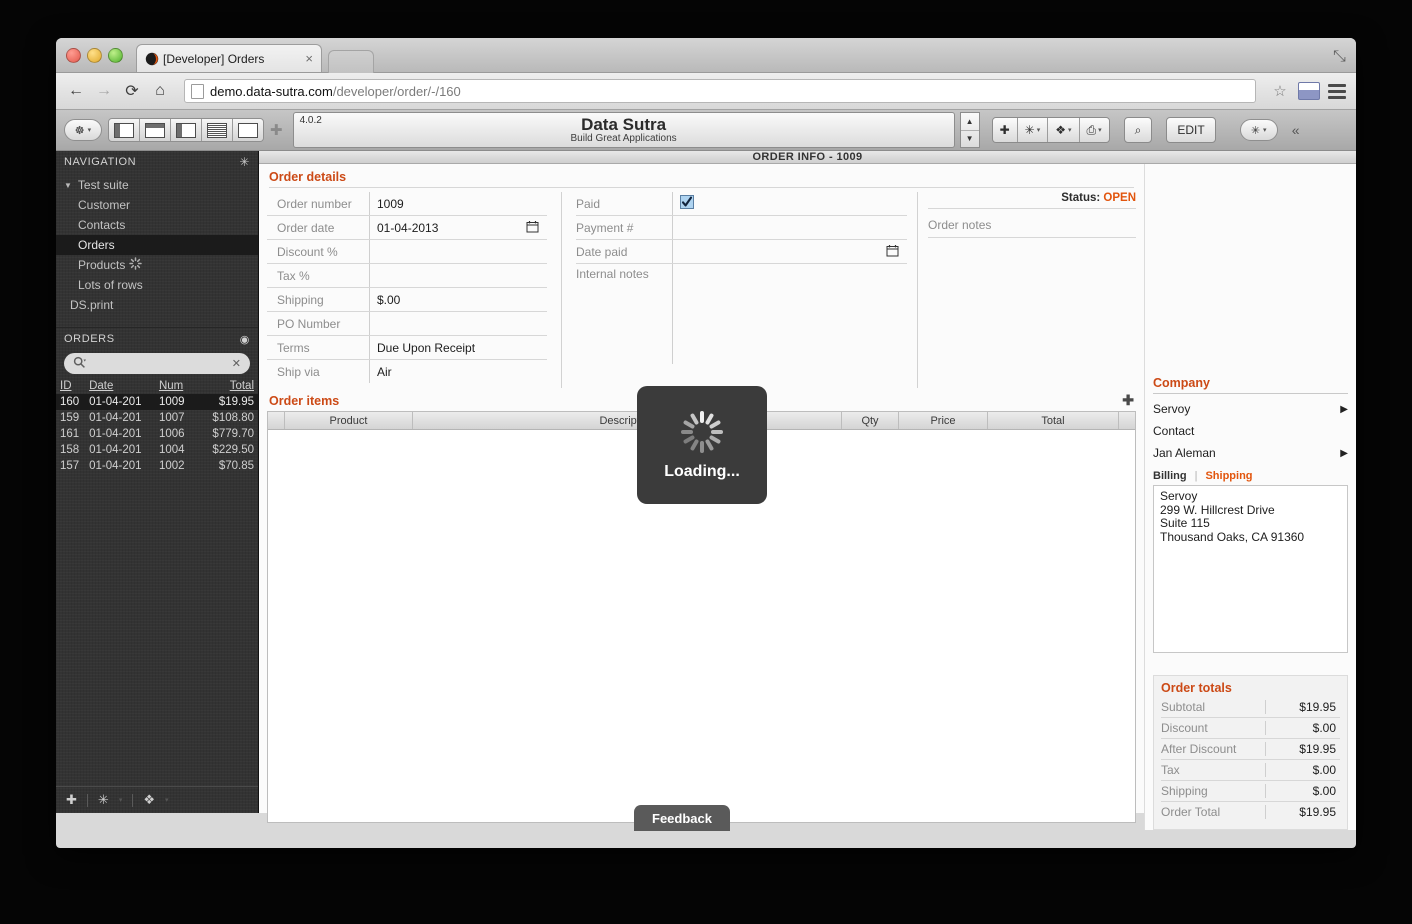  What do you see at coordinates (1250, 453) in the screenshot?
I see `contact-name-row: Jan Aleman ▶` at bounding box center [1250, 453].